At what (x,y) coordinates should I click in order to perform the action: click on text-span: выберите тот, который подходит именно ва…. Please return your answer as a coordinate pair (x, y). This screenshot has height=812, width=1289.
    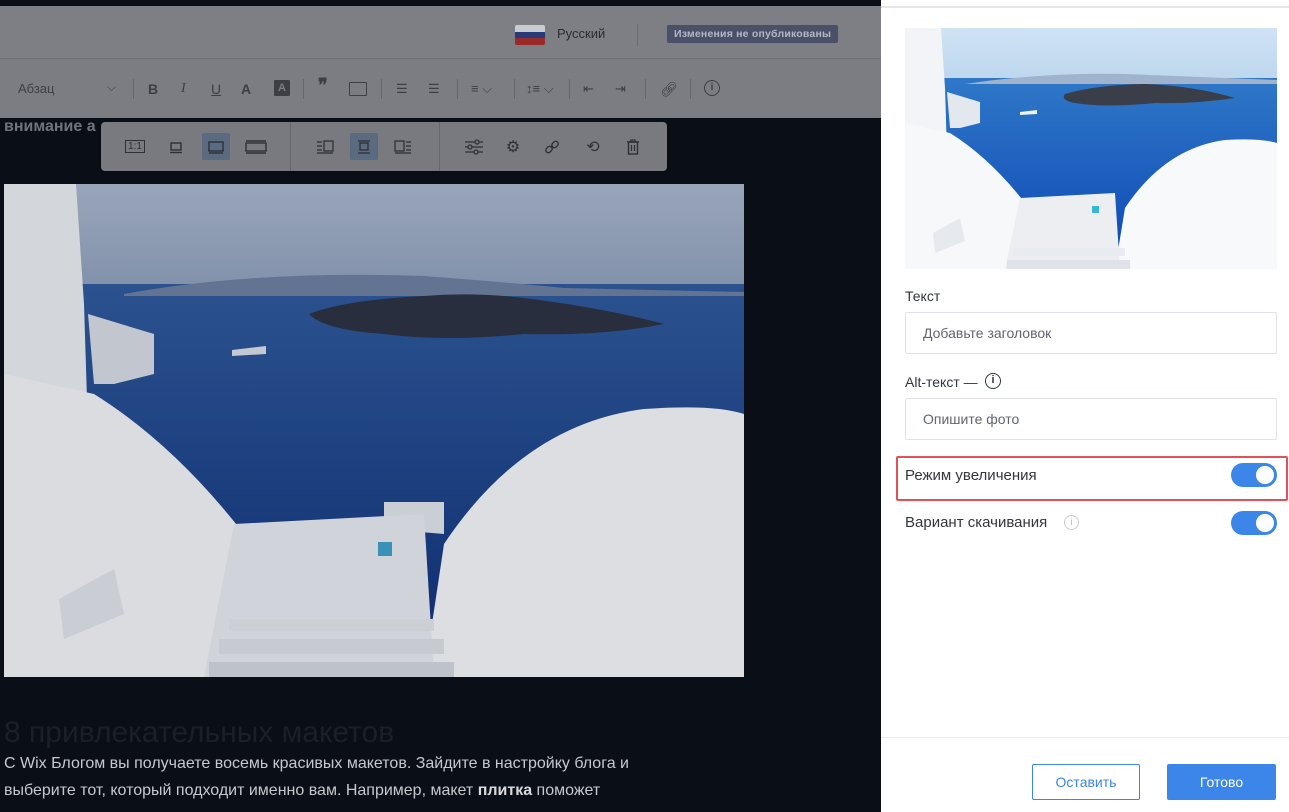
    Looking at the image, I should click on (241, 790).